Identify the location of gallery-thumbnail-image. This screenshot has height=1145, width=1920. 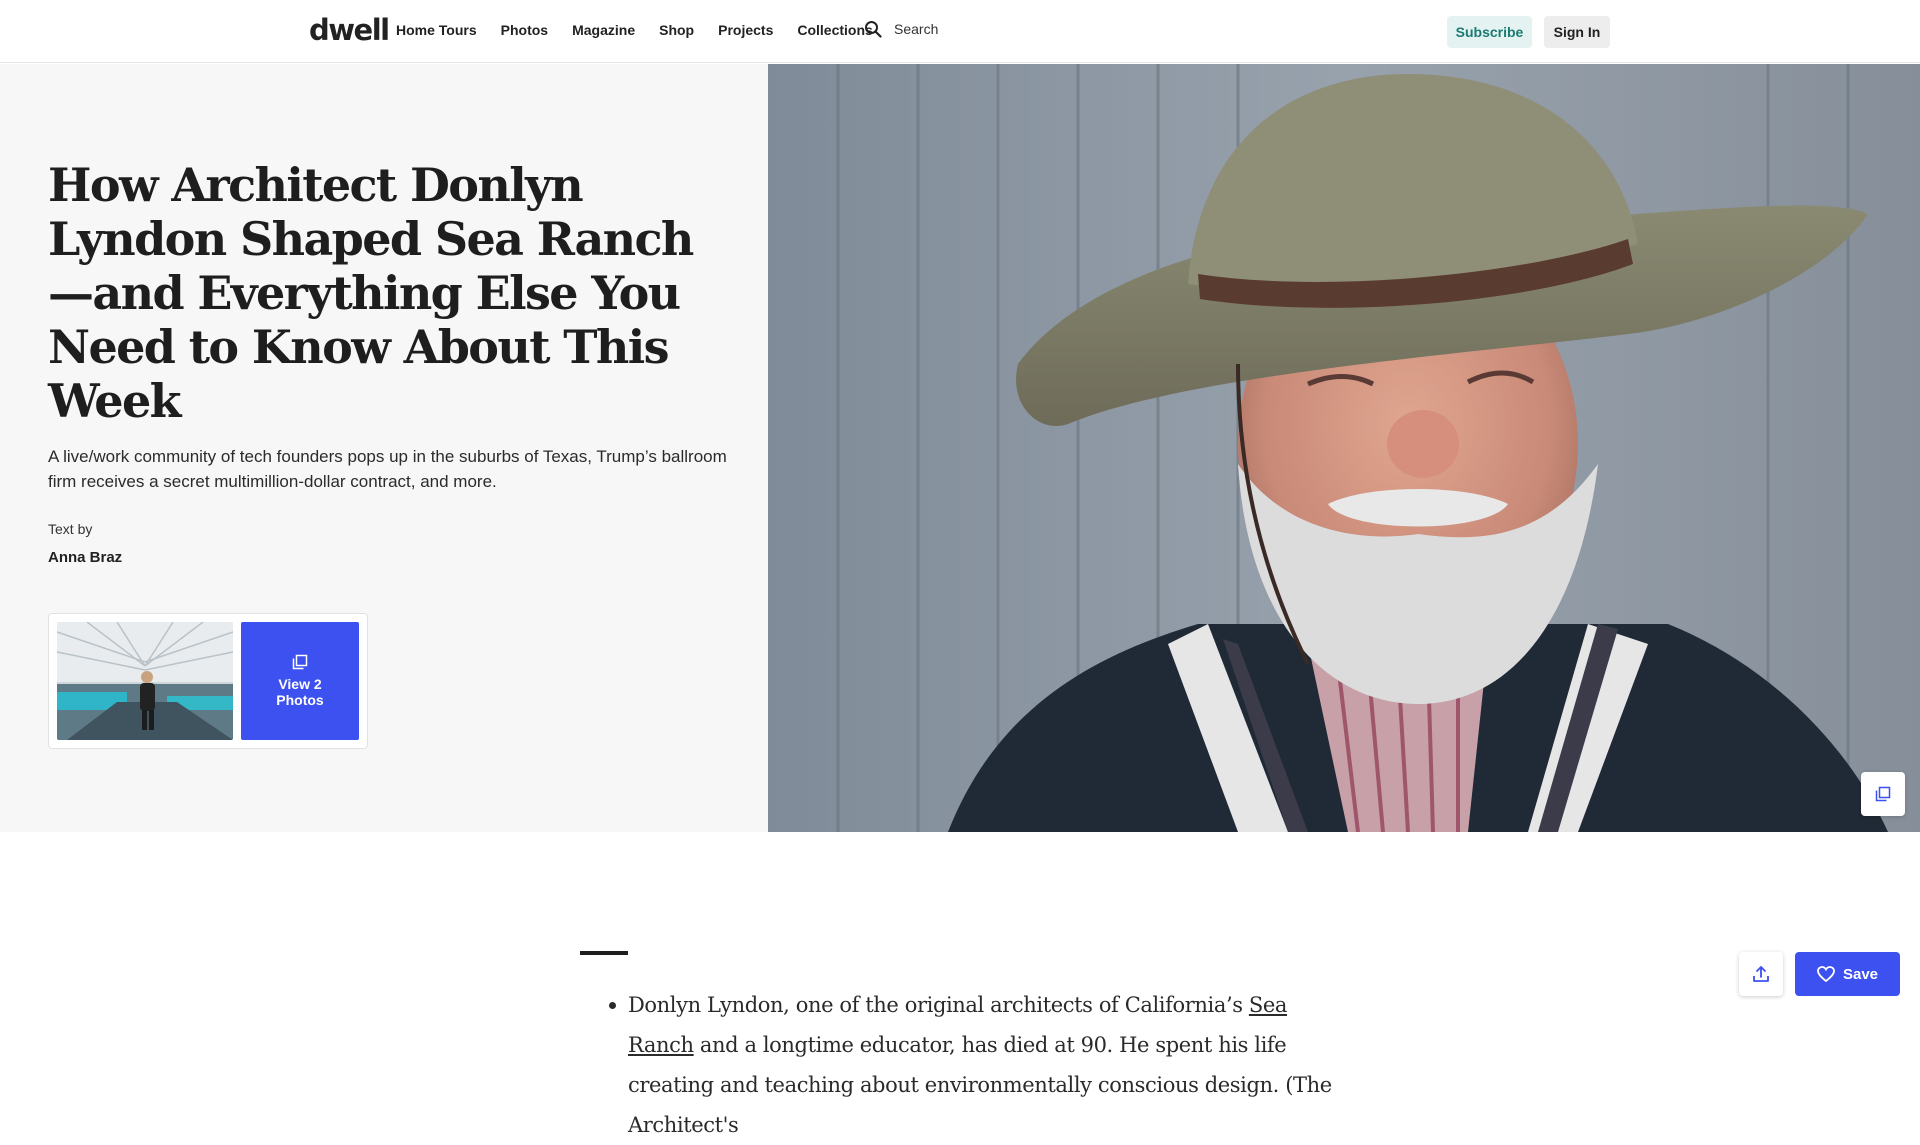
(145, 681).